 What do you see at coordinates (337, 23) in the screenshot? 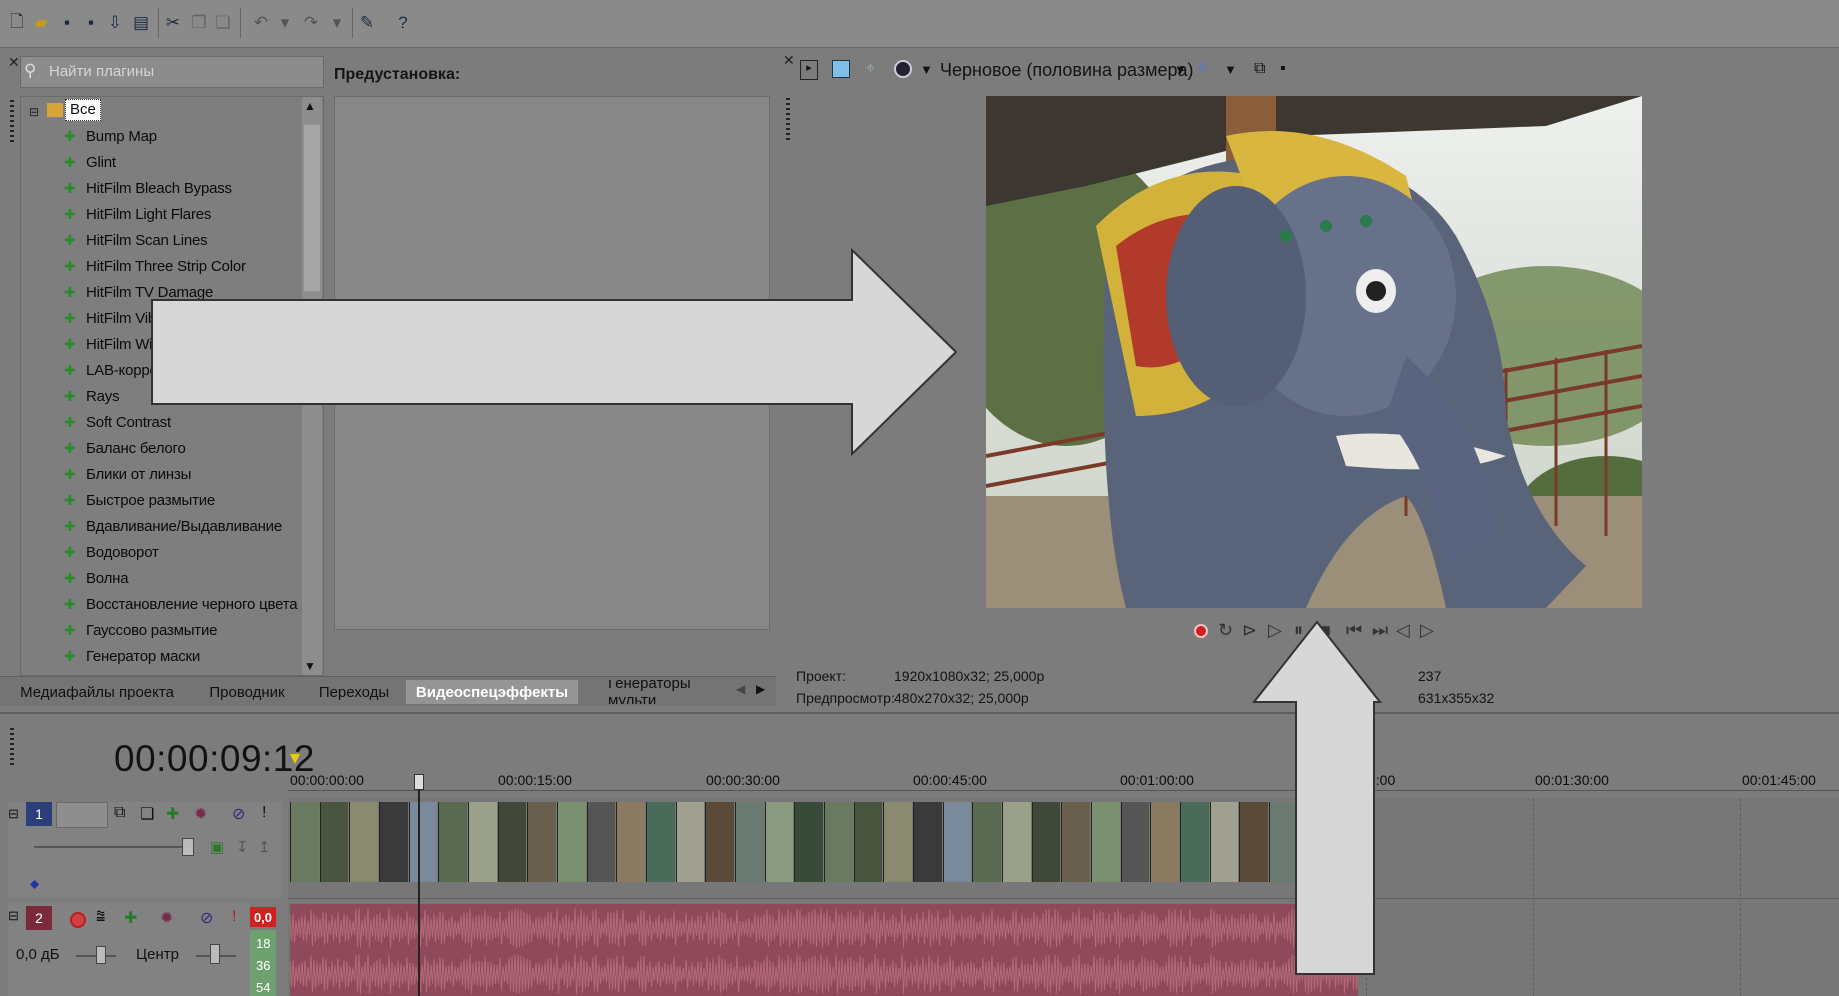
I see `redo-dropdown-icon: ▾` at bounding box center [337, 23].